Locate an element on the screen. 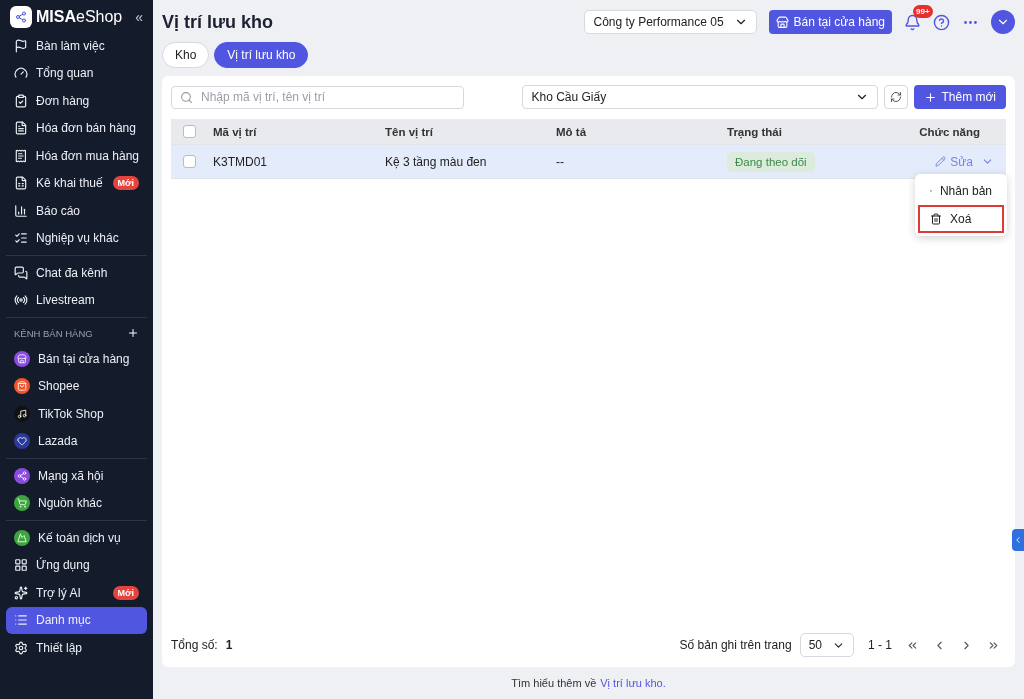 The height and width of the screenshot is (699, 1024). add-channel-icon is located at coordinates (133, 333).